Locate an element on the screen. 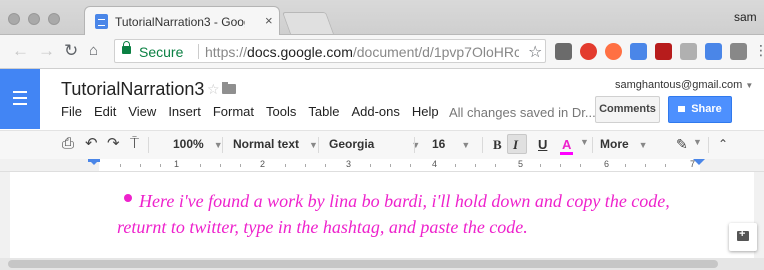  back-icon: ← is located at coordinates (20, 50).